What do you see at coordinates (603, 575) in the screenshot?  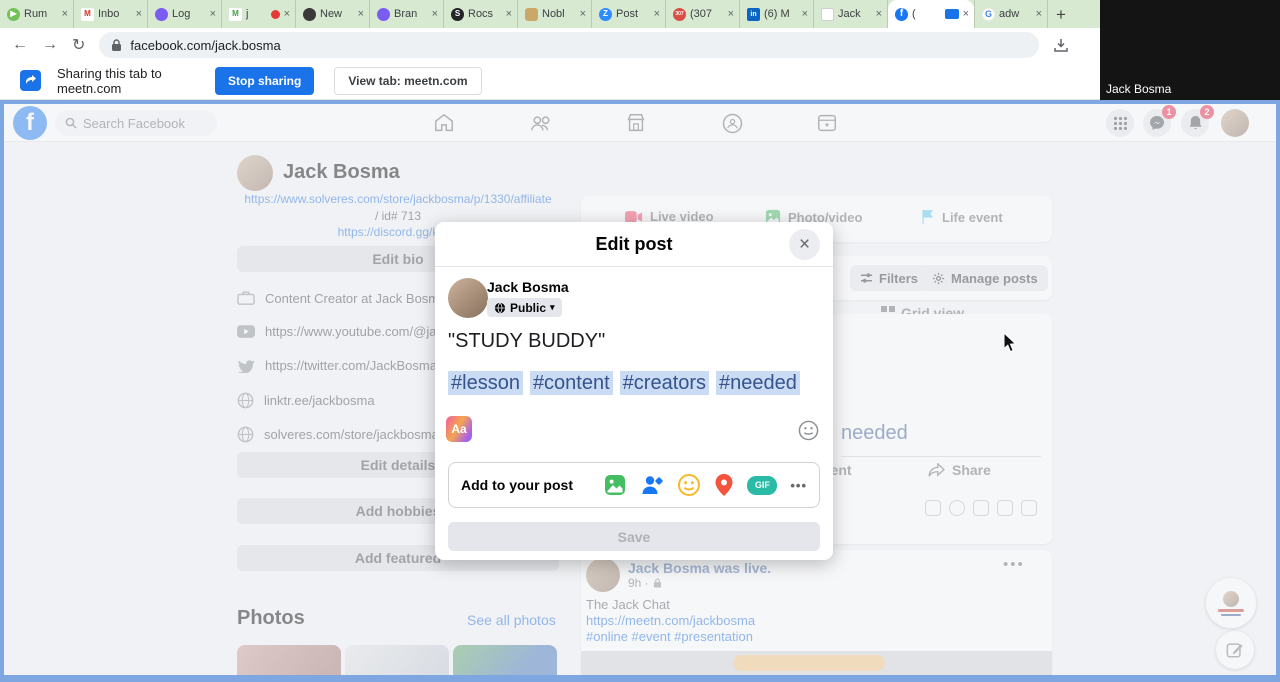 I see `post-author-avatar` at bounding box center [603, 575].